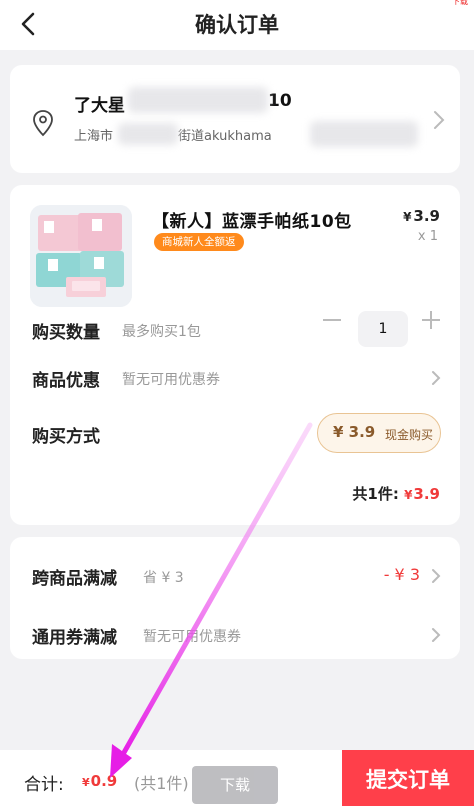 Image resolution: width=474 pixels, height=806 pixels. I want to click on quantity-input: 1, so click(383, 329).